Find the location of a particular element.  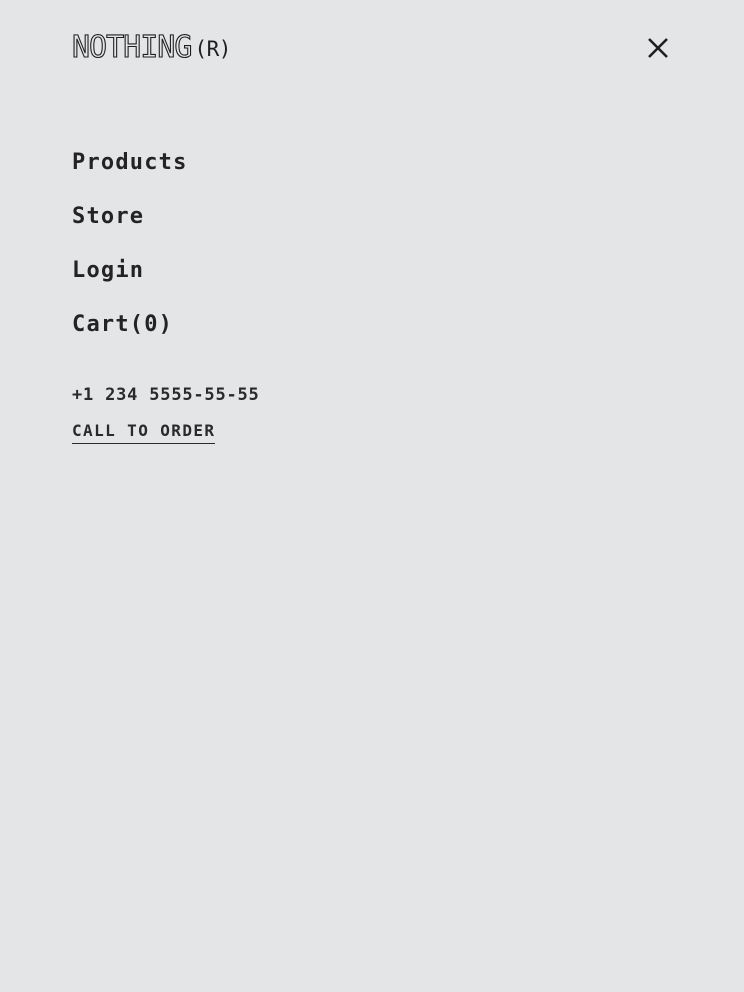

menu-list: Products Store Login Cart(0) is located at coordinates (130, 252).